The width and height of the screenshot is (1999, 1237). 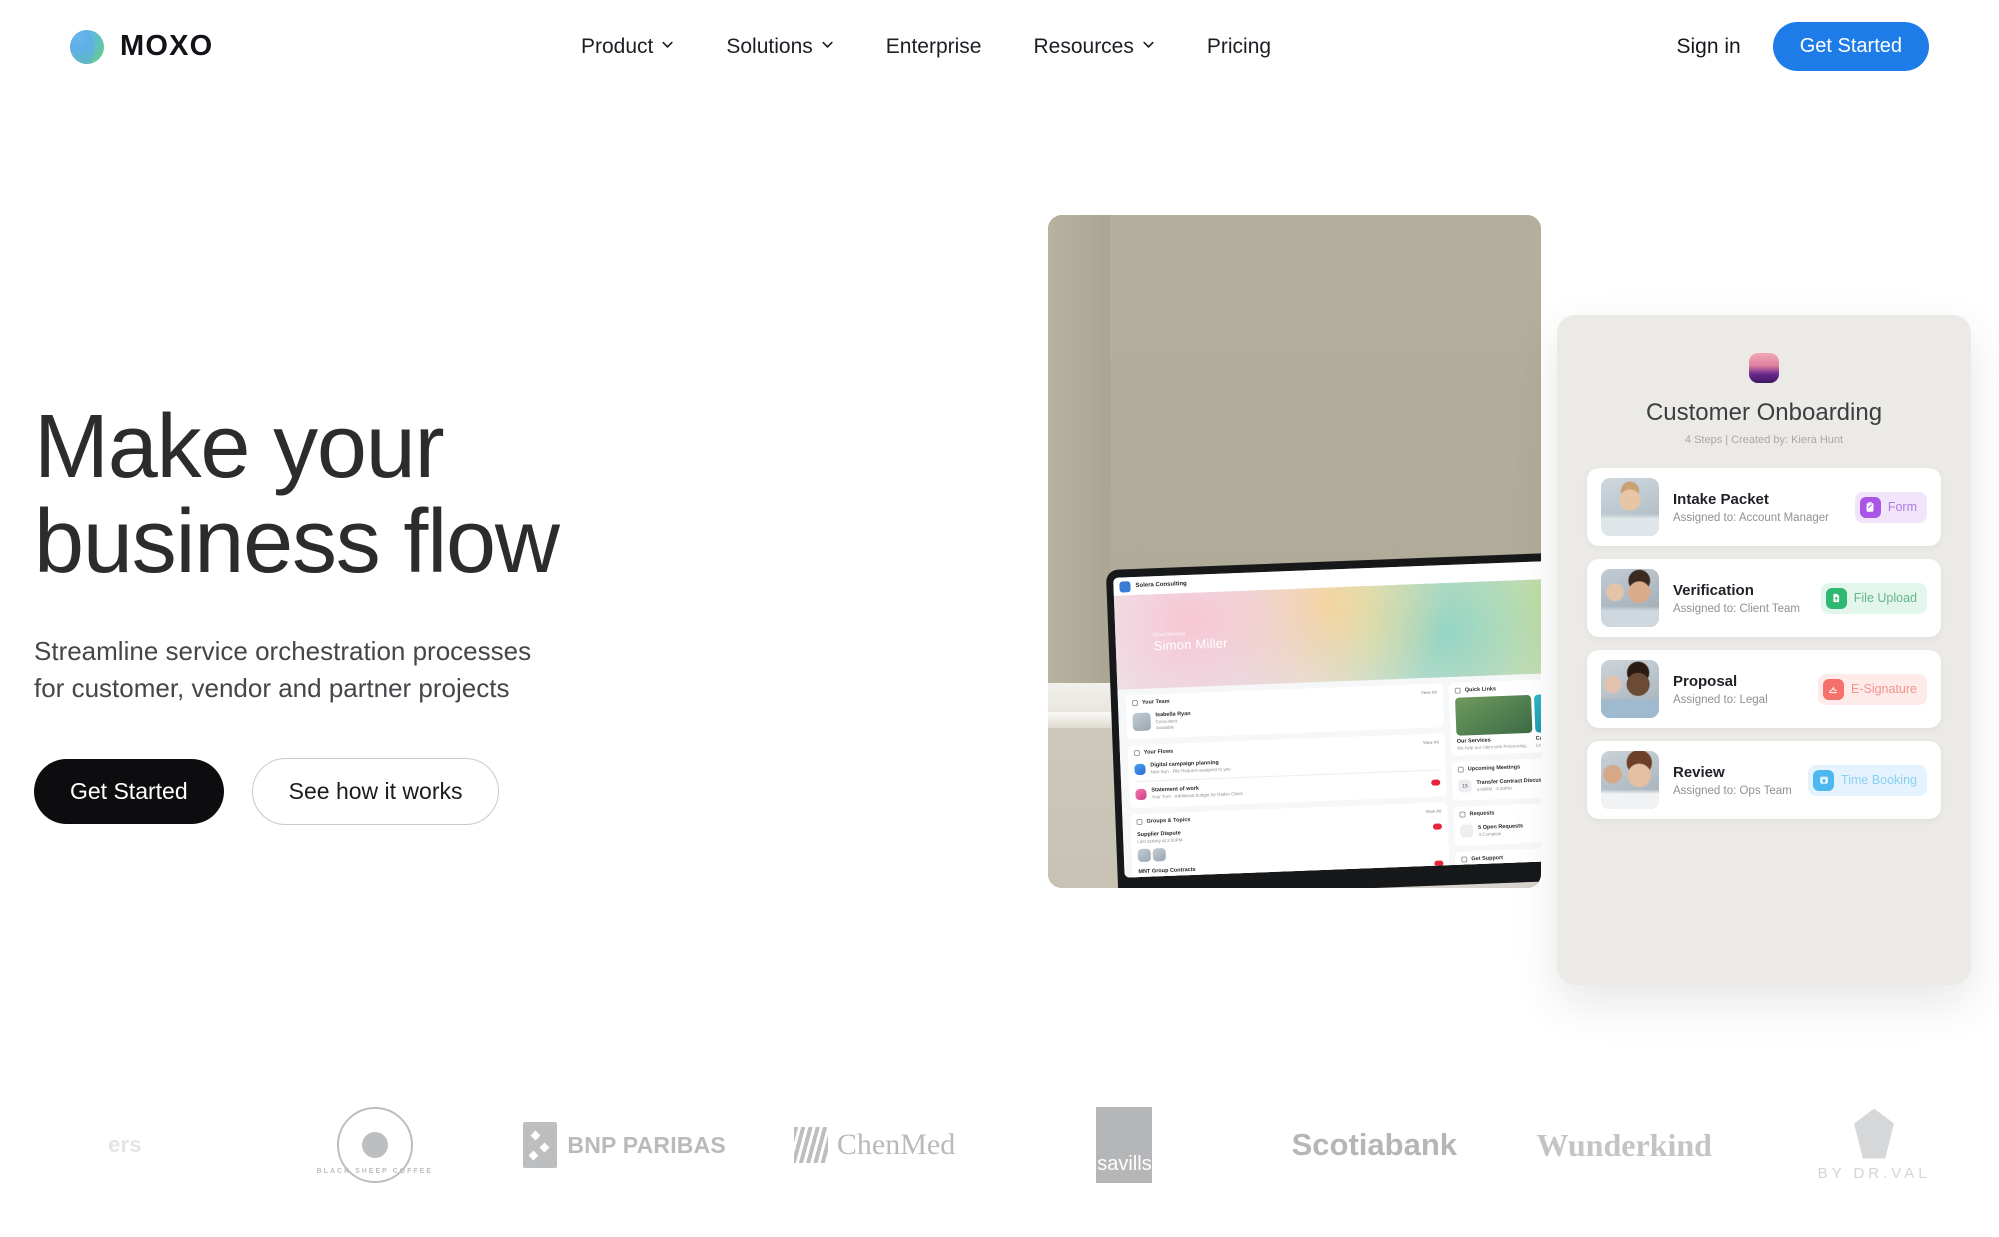 I want to click on chenmed-icon, so click(x=810, y=1145).